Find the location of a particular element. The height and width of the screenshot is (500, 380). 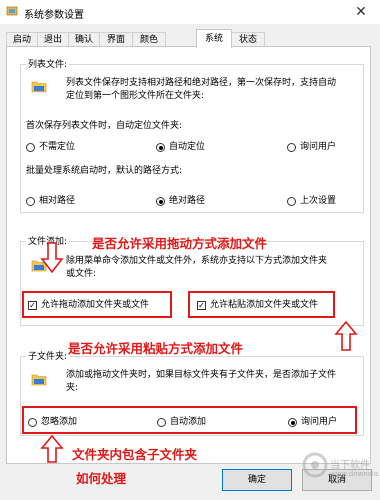

annotation-subfolder-line1: 文件夹内包含子文件夹 is located at coordinates (135, 454).